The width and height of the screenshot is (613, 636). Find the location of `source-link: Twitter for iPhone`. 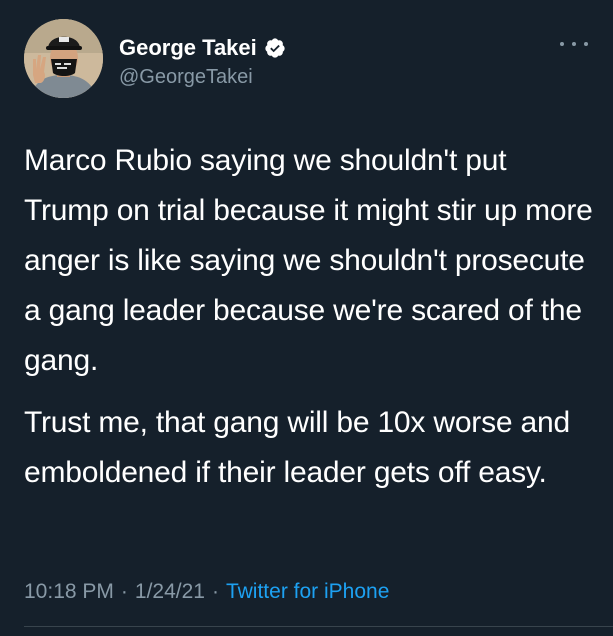

source-link: Twitter for iPhone is located at coordinates (307, 592).